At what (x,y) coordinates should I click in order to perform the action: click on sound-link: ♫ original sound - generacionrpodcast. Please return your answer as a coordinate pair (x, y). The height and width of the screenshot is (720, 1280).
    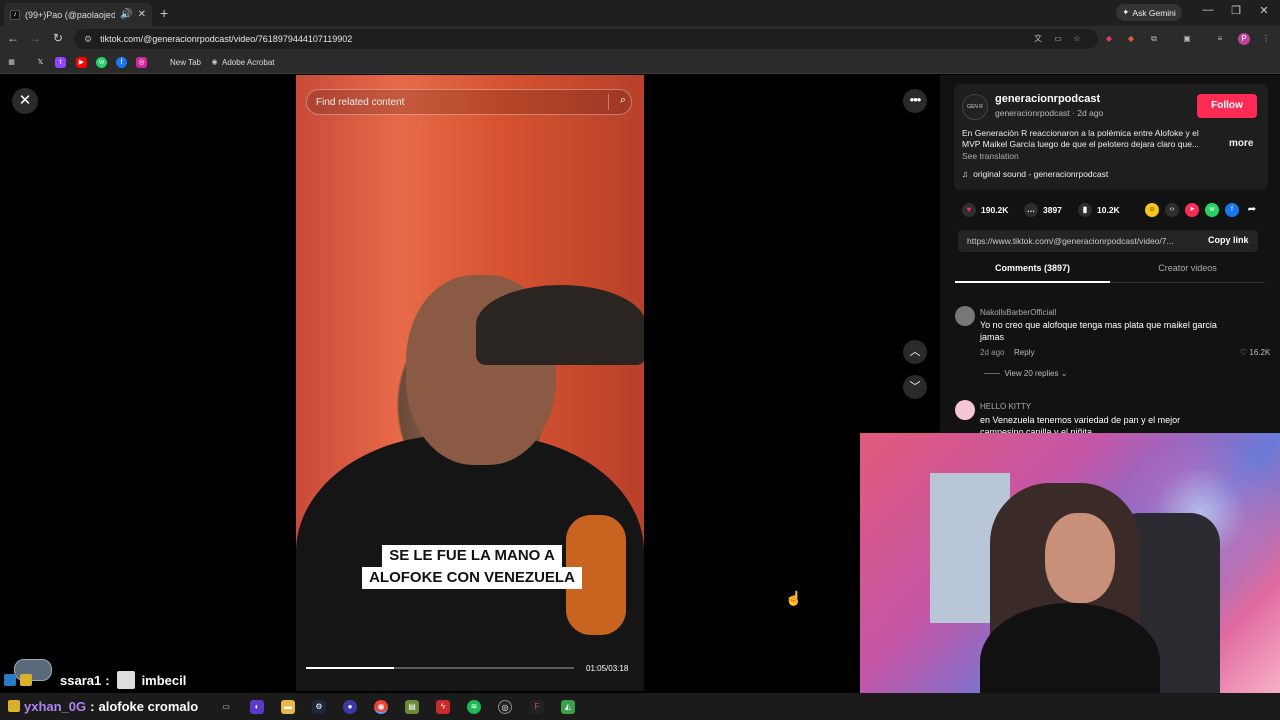
    Looking at the image, I should click on (1035, 174).